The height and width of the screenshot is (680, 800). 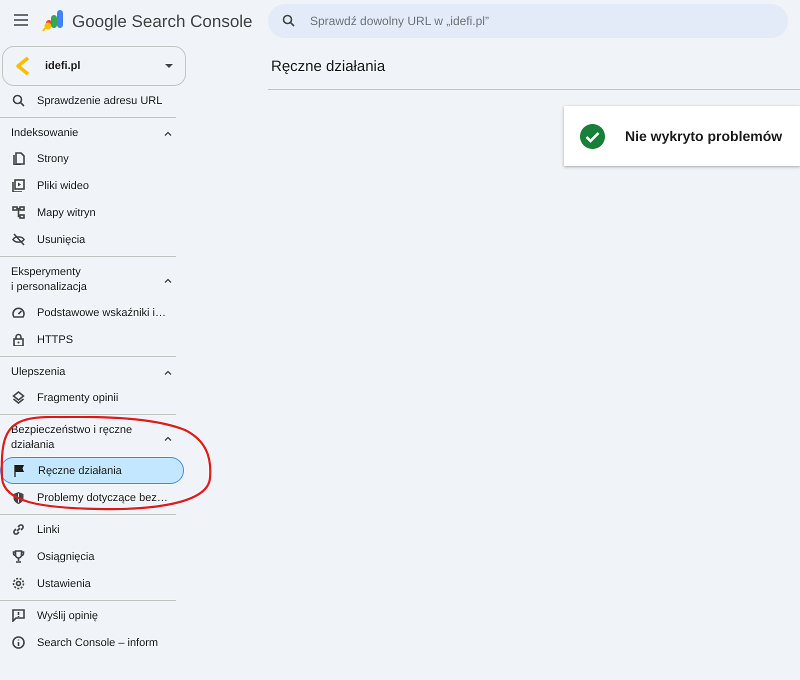 What do you see at coordinates (18, 556) in the screenshot?
I see `trophy-icon` at bounding box center [18, 556].